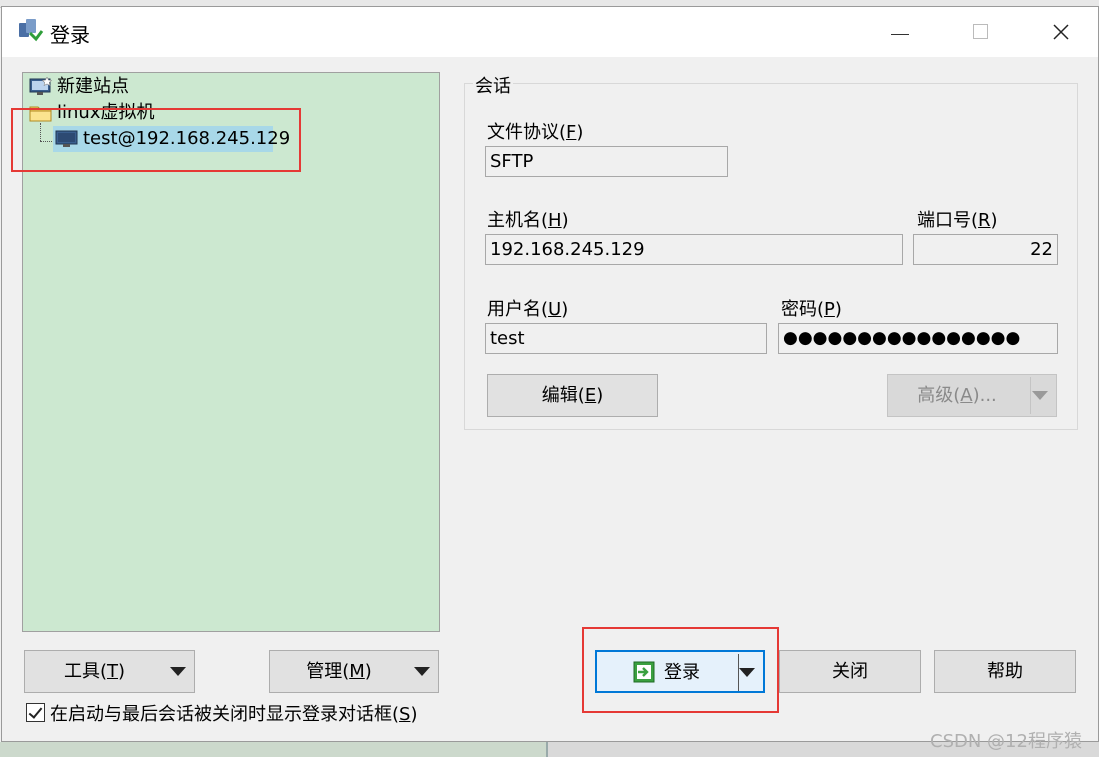 Image resolution: width=1099 pixels, height=757 pixels. Describe the element at coordinates (31, 30) in the screenshot. I see `winscp-app-icon` at that location.